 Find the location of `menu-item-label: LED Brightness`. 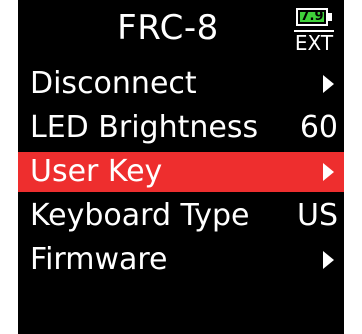

menu-item-label: LED Brightness is located at coordinates (144, 127).